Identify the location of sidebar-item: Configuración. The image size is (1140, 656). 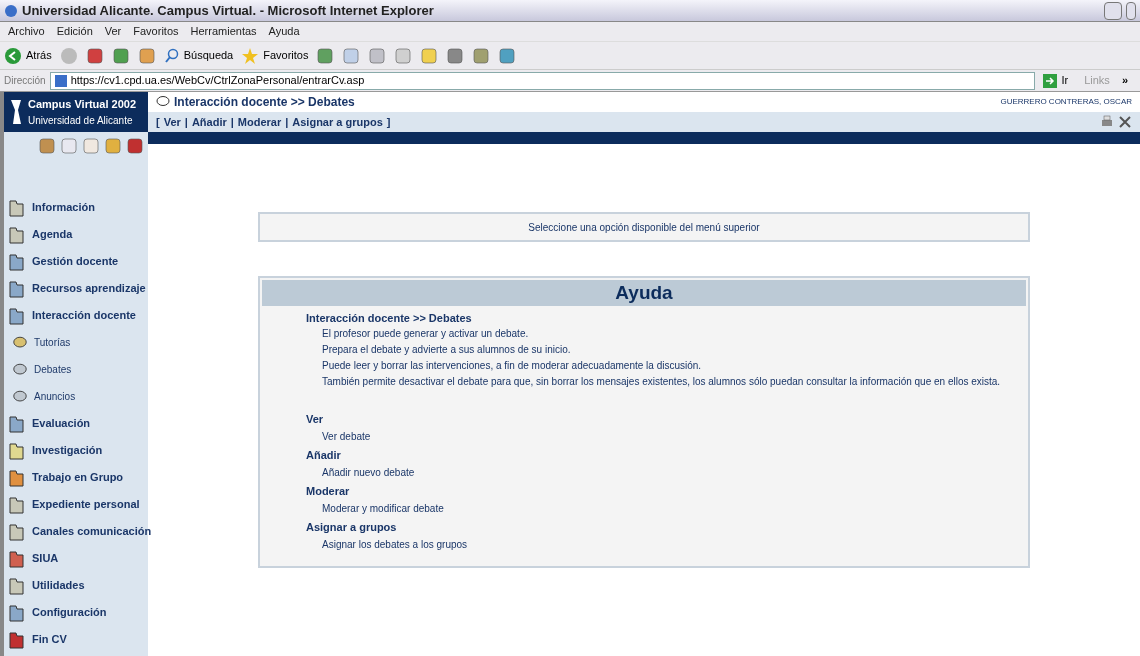
(69, 612).